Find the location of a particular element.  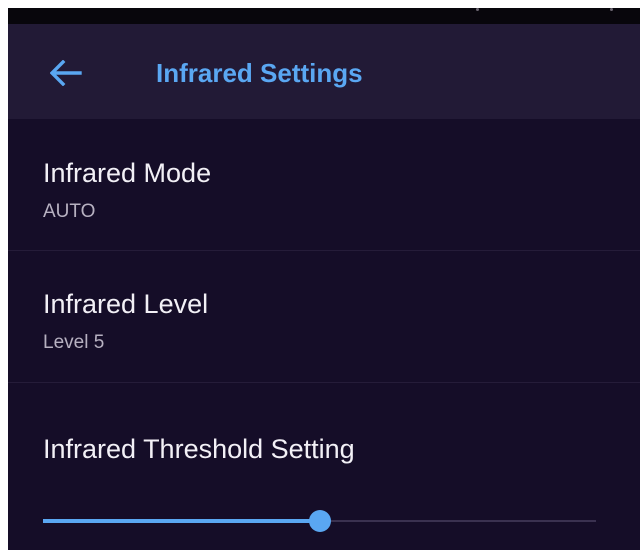

threshold-slider is located at coordinates (319, 521).